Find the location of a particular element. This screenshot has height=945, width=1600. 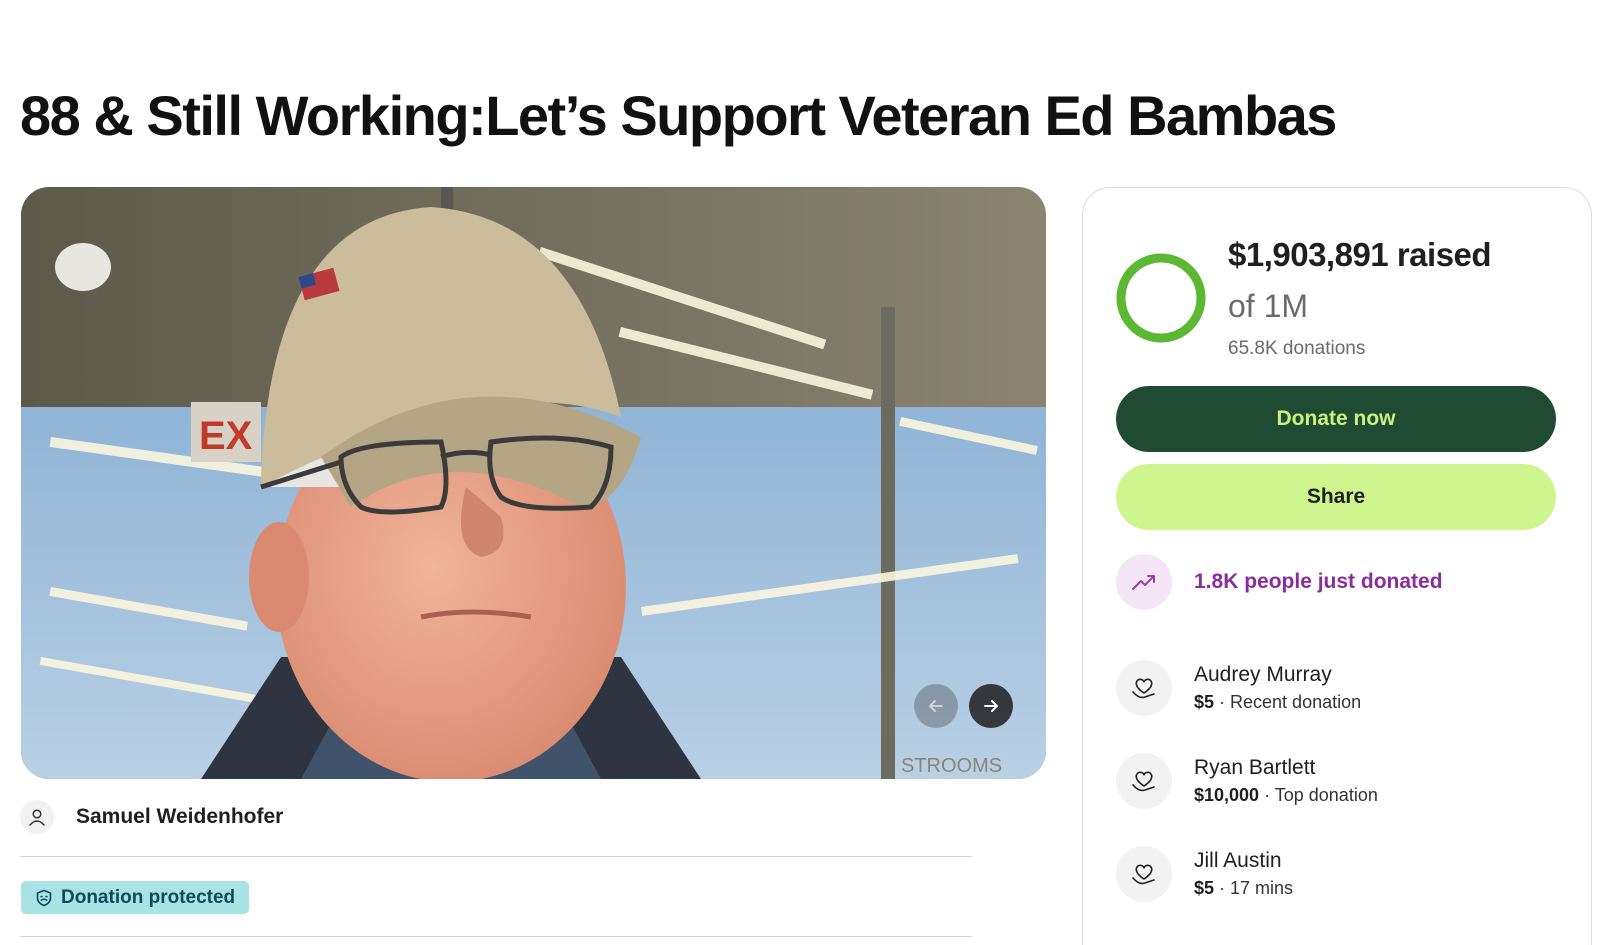

svg-text: STROOMS is located at coordinates (951, 766).